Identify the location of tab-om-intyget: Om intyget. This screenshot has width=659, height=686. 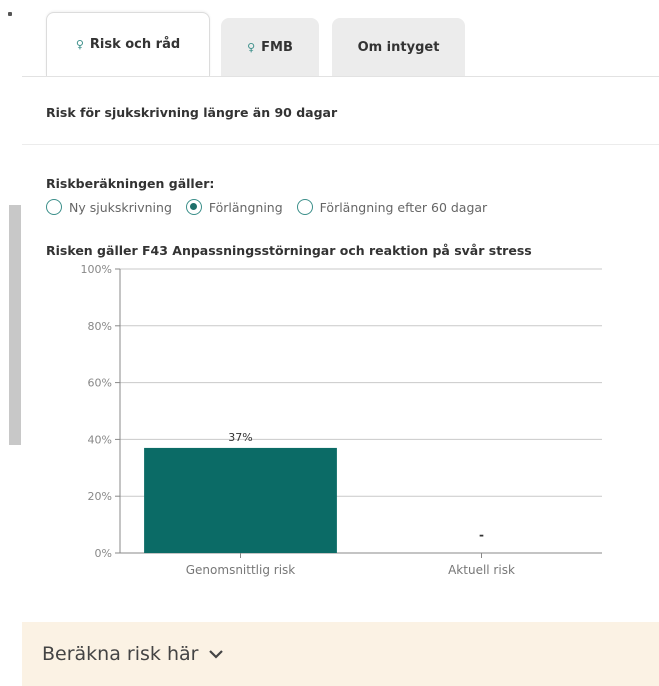
(398, 47).